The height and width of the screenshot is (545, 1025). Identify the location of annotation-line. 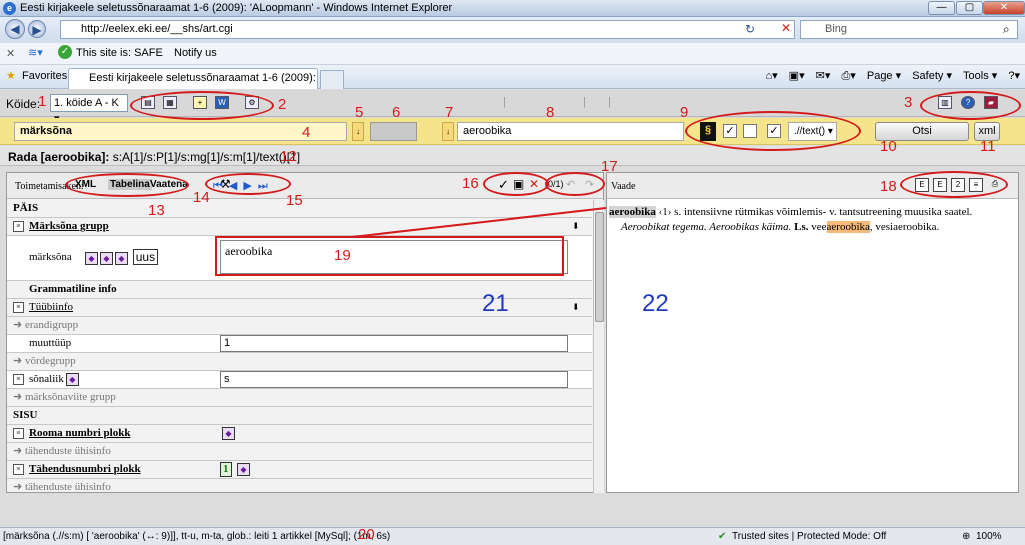
(479, 222).